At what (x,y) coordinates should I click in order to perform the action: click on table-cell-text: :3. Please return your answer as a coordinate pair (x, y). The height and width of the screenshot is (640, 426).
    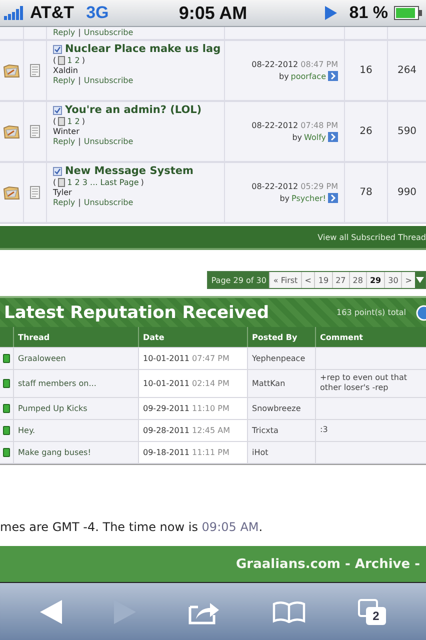
    Looking at the image, I should click on (324, 430).